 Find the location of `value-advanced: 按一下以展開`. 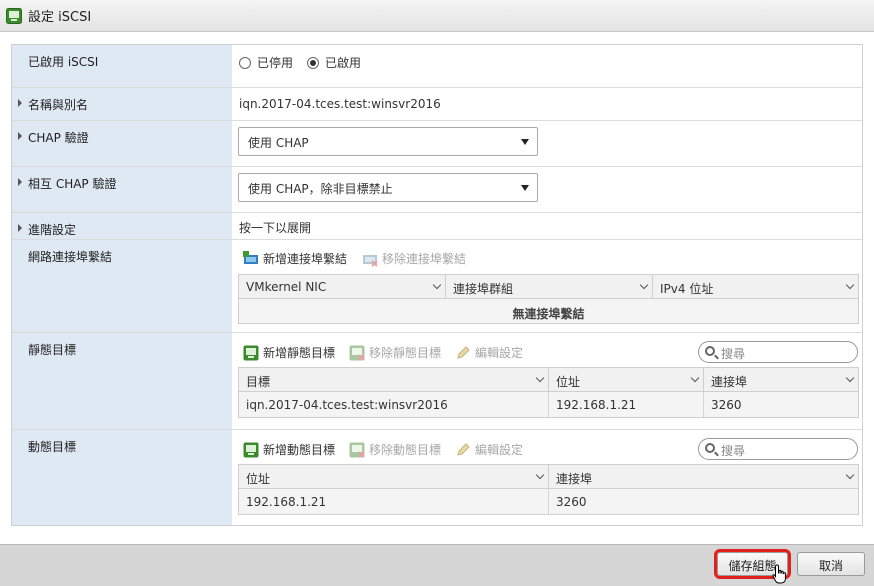

value-advanced: 按一下以展開 is located at coordinates (547, 226).